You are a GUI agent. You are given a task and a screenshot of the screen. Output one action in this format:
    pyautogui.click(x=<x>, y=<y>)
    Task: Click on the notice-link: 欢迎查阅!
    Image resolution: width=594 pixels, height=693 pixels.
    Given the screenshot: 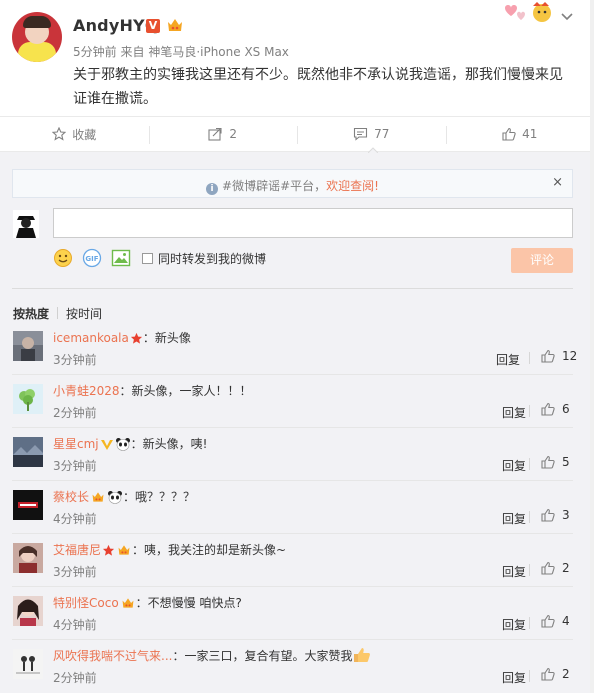 What is the action you would take?
    pyautogui.click(x=352, y=186)
    